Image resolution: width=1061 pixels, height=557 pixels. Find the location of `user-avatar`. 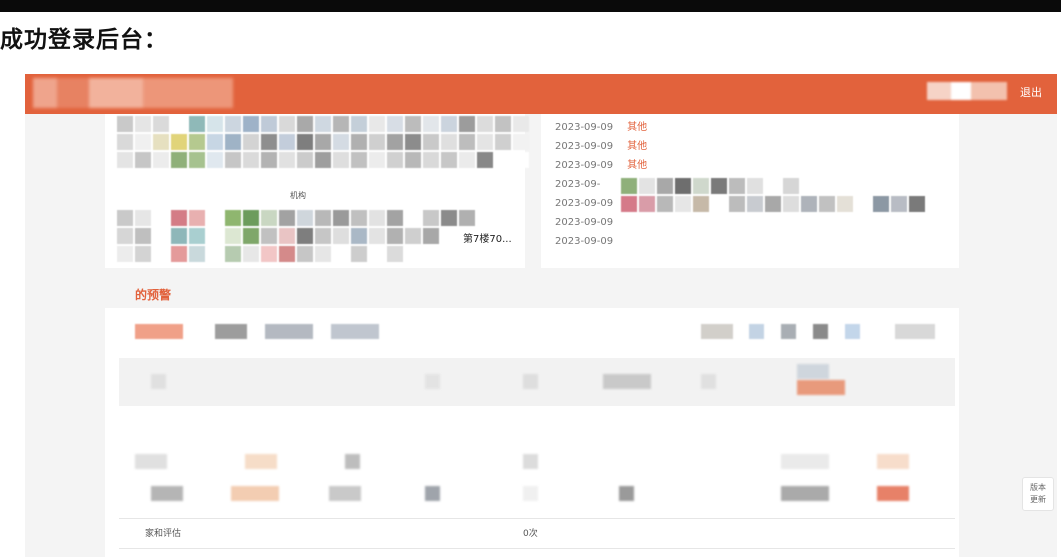

user-avatar is located at coordinates (967, 91).